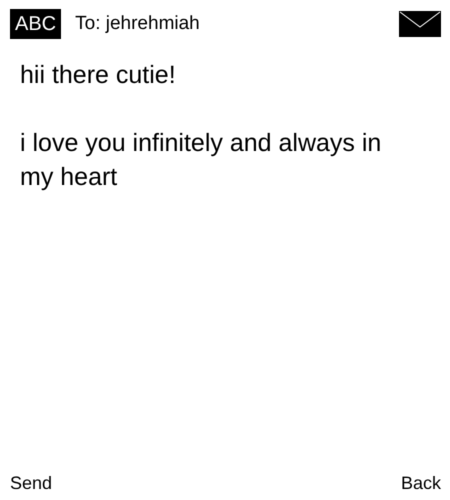  What do you see at coordinates (36, 24) in the screenshot?
I see `input-mode-indicator: ABC` at bounding box center [36, 24].